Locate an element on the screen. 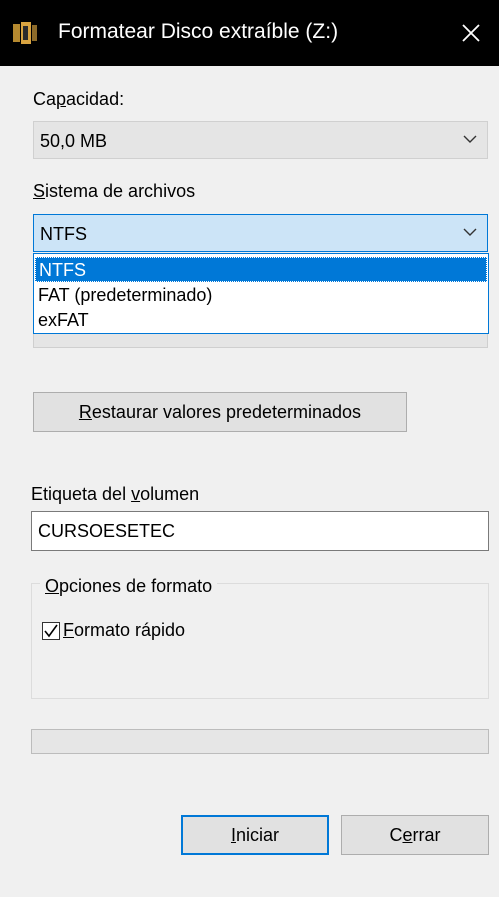 The height and width of the screenshot is (897, 499). close-window-button is located at coordinates (471, 33).